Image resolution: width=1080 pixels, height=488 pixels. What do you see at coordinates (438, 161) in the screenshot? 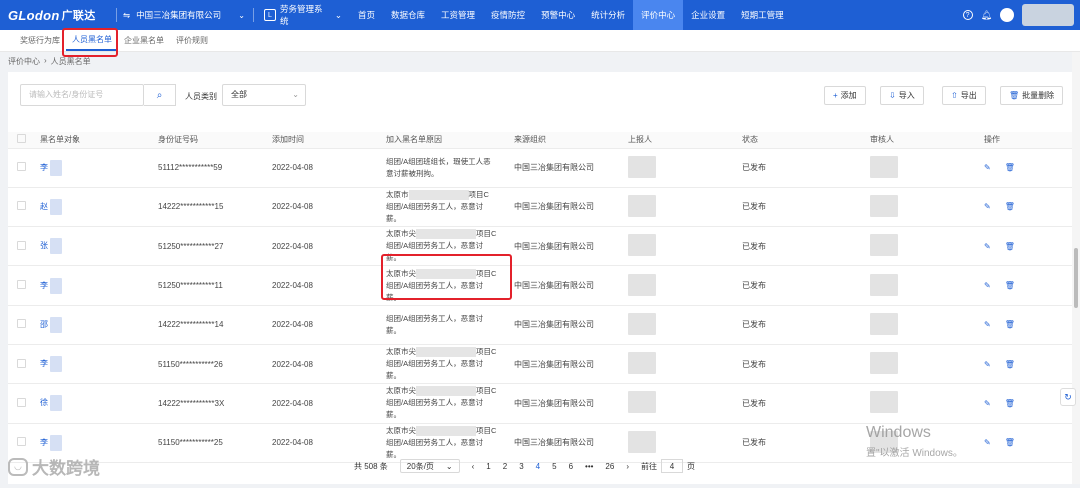
I see `reason-line-2: 组团/A组团班组长，瑕使工人恶` at bounding box center [438, 161].